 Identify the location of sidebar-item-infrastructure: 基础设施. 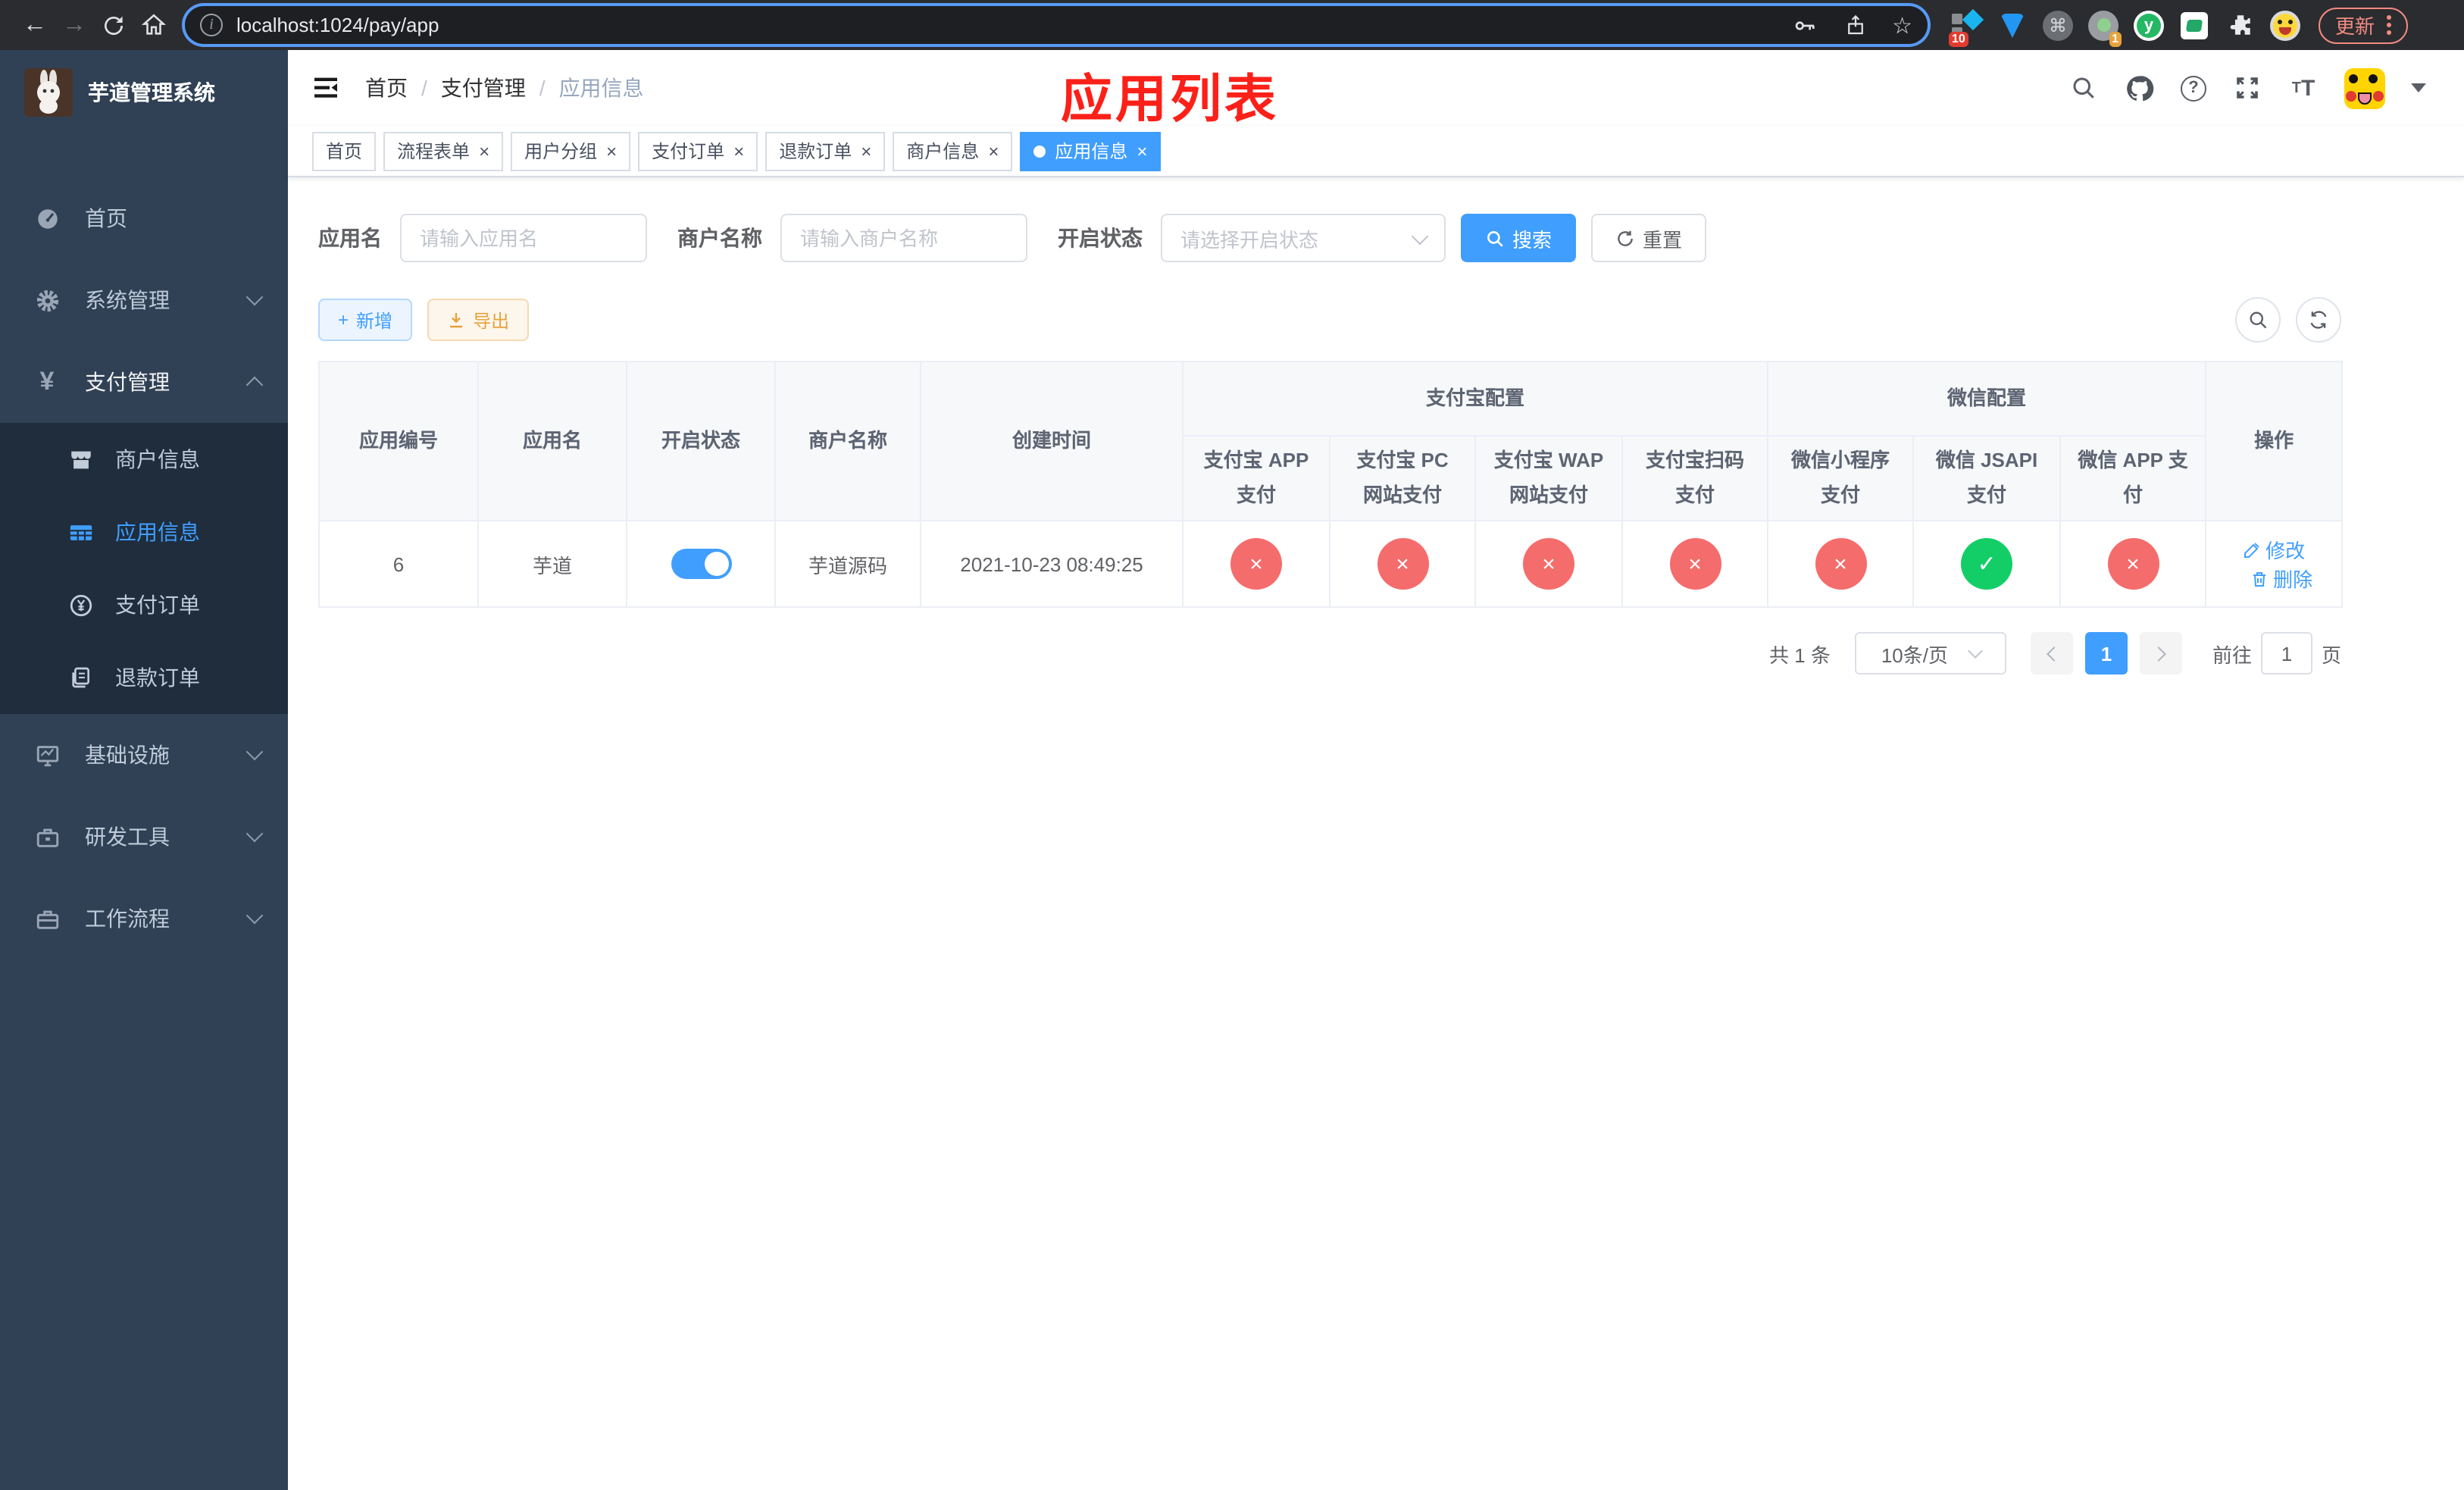
(144, 755).